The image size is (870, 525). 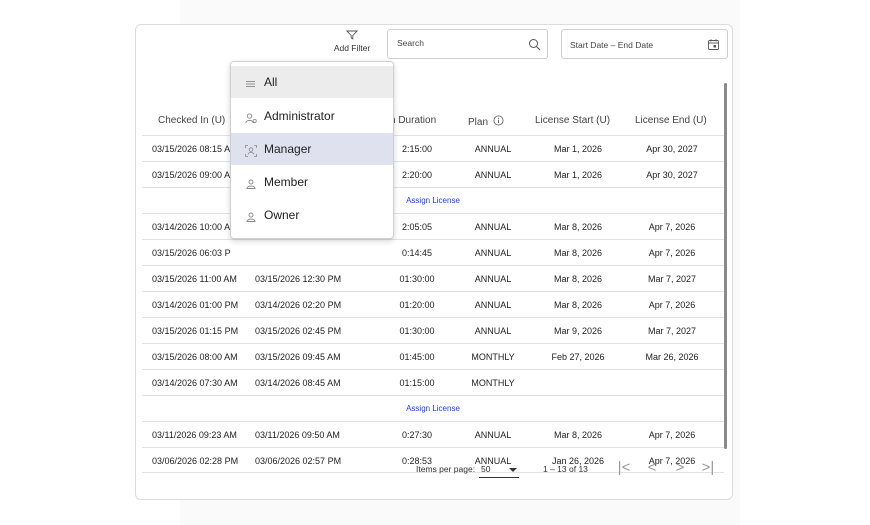 I want to click on filter-option-label: Owner, so click(x=282, y=215).